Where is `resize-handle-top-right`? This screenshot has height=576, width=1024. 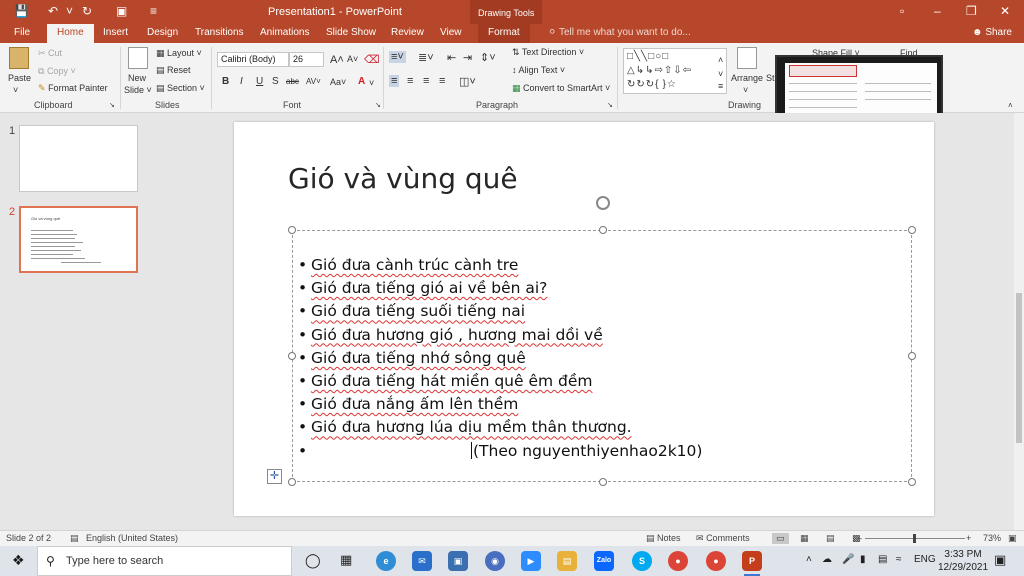 resize-handle-top-right is located at coordinates (912, 230).